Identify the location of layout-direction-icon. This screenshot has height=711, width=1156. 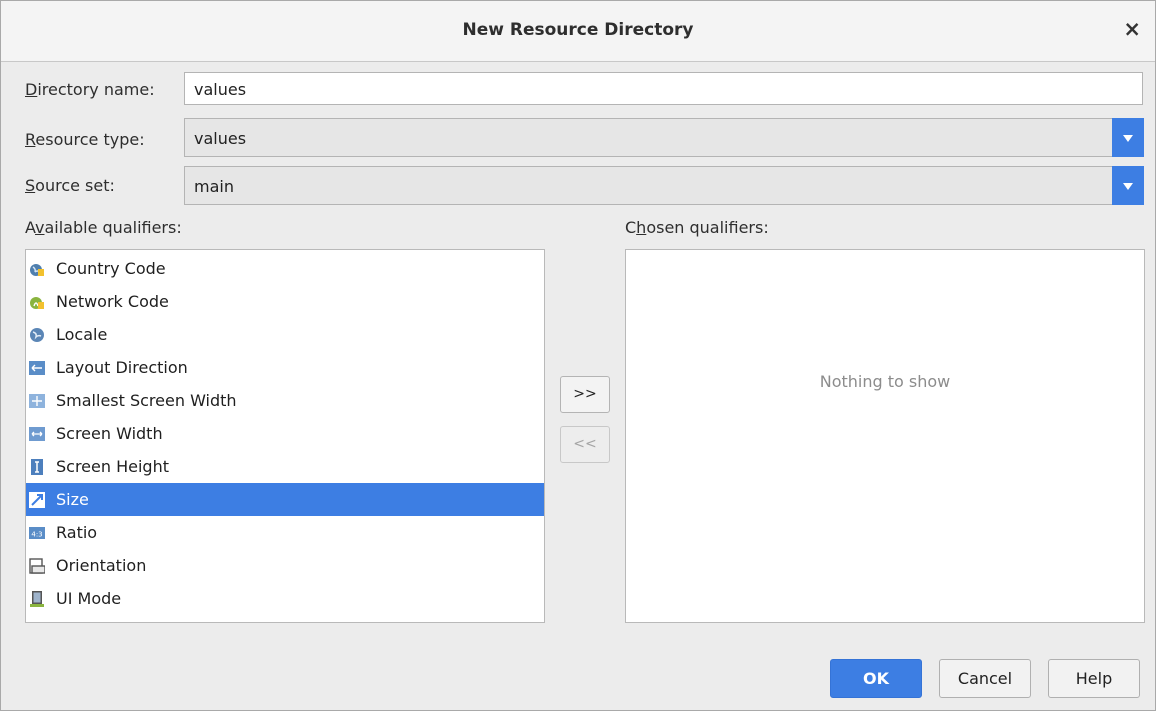
(37, 368).